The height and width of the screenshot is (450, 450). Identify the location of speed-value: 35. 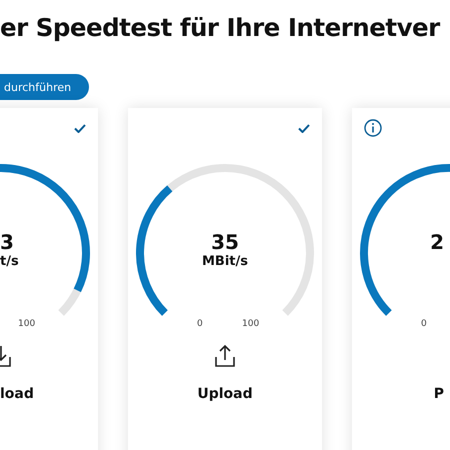
(225, 242).